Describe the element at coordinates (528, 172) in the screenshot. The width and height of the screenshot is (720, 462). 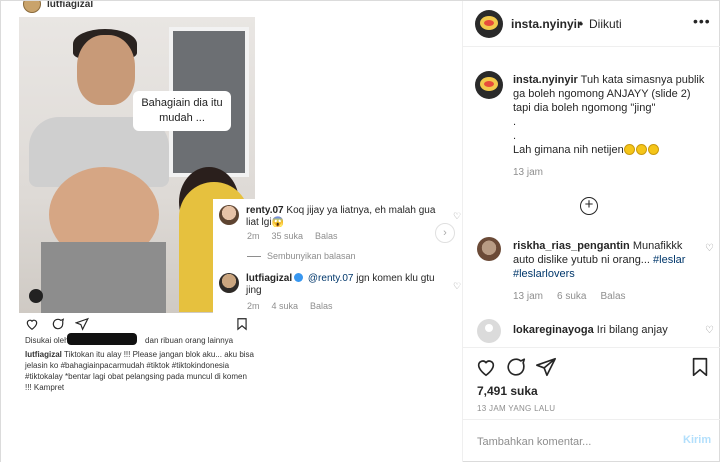
I see `comment-time: 13 jam` at that location.